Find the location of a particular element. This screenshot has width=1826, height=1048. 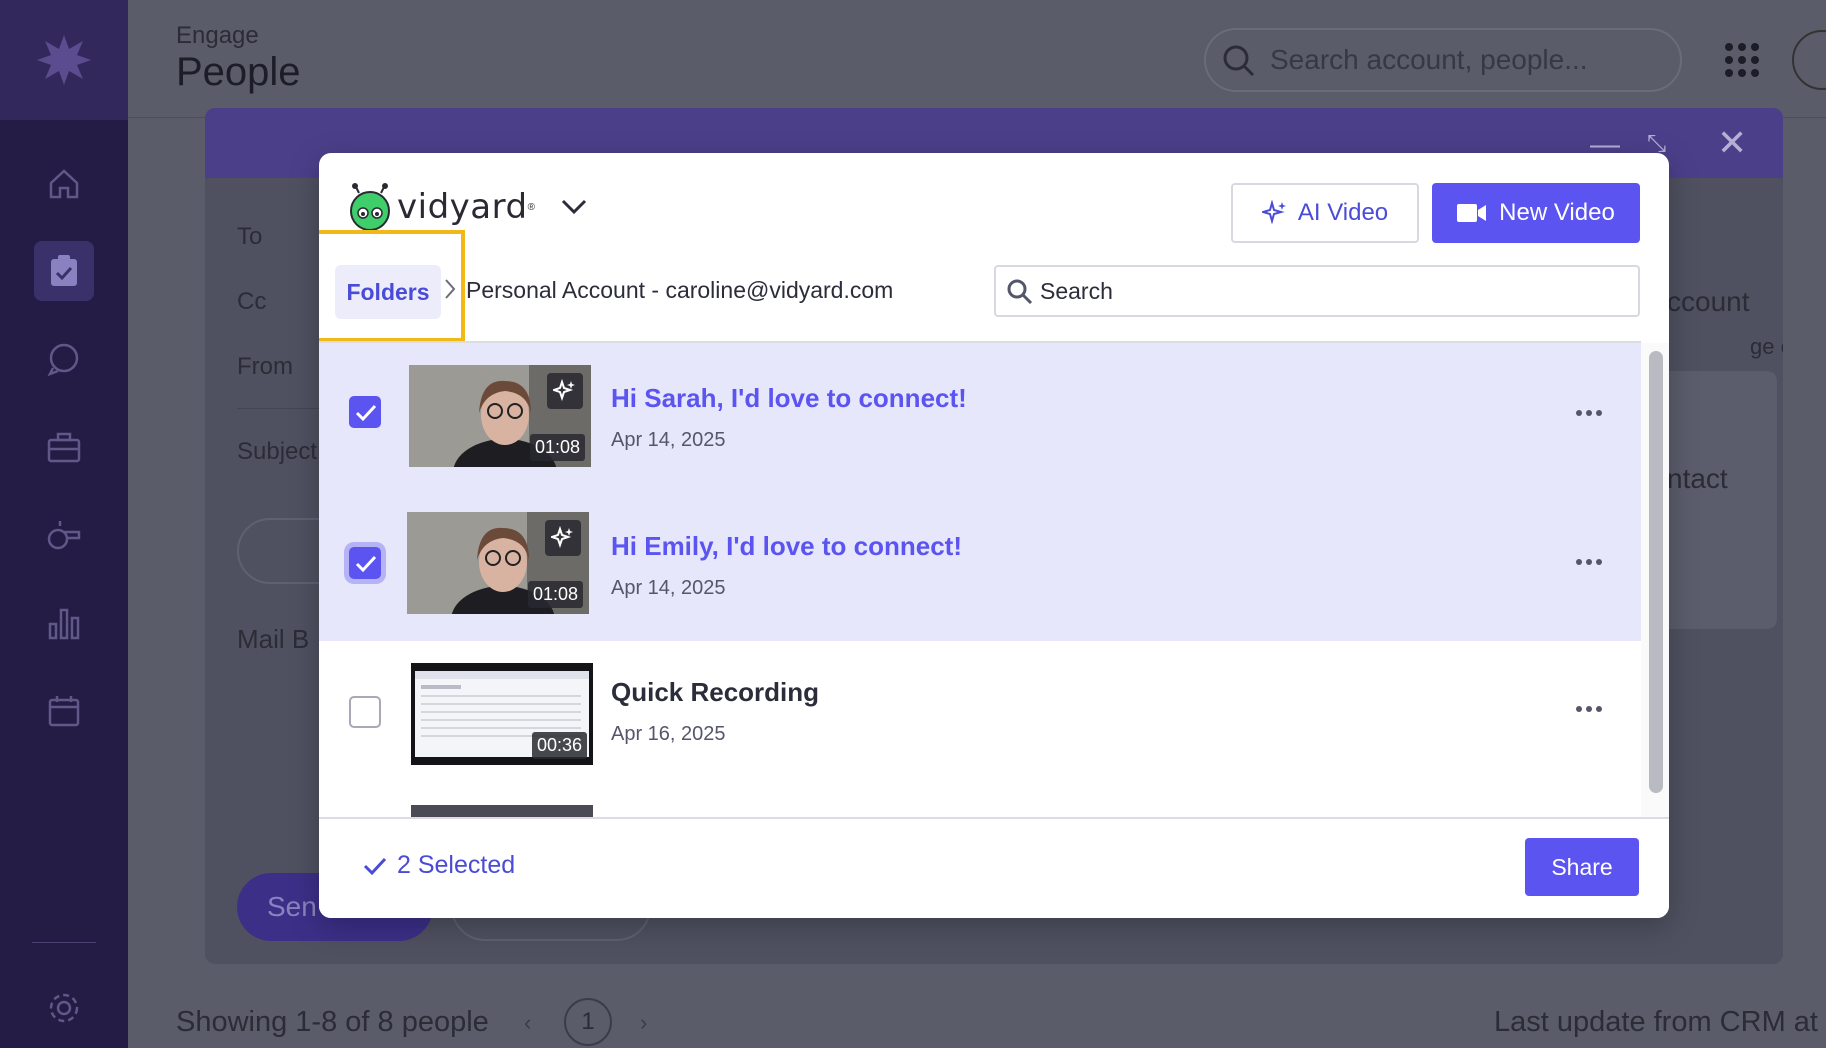

vidyard-logo: vidyard ® is located at coordinates (441, 207).